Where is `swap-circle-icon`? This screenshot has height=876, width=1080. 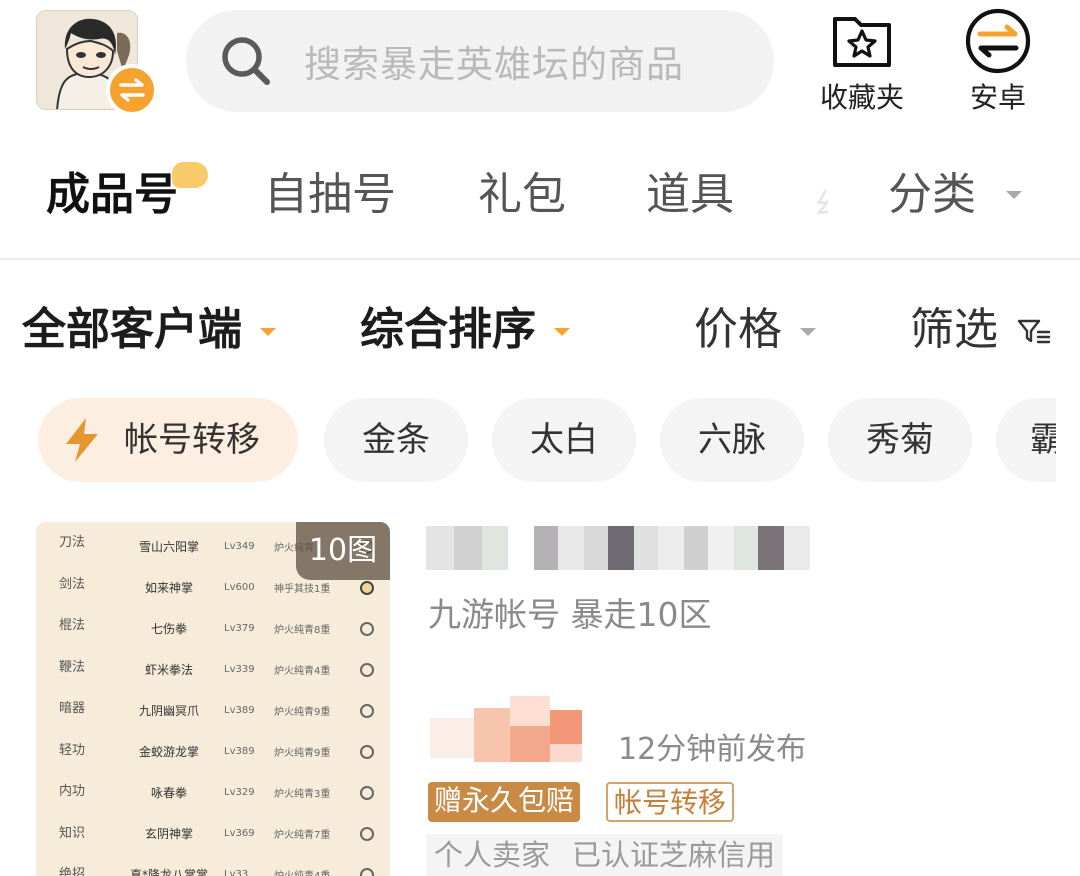
swap-circle-icon is located at coordinates (998, 41).